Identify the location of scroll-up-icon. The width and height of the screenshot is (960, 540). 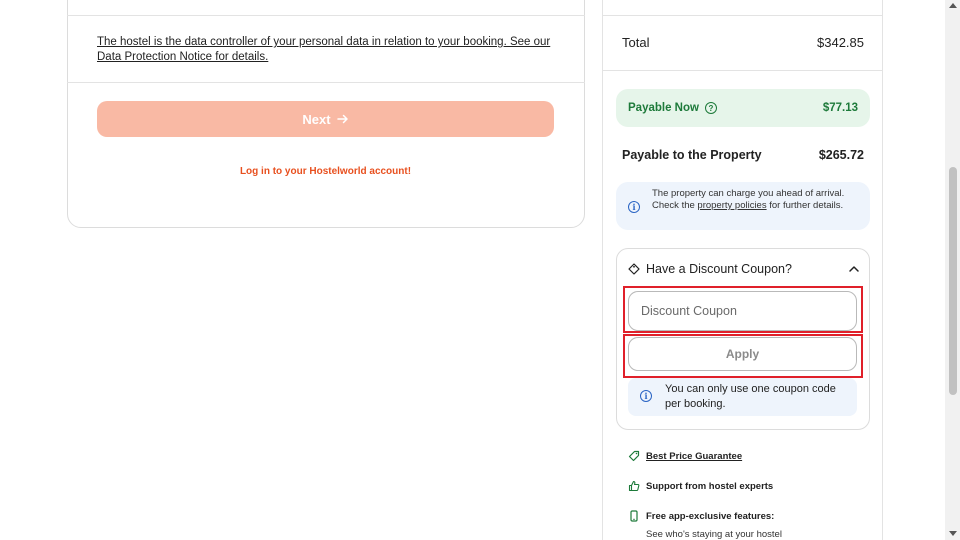
(953, 5).